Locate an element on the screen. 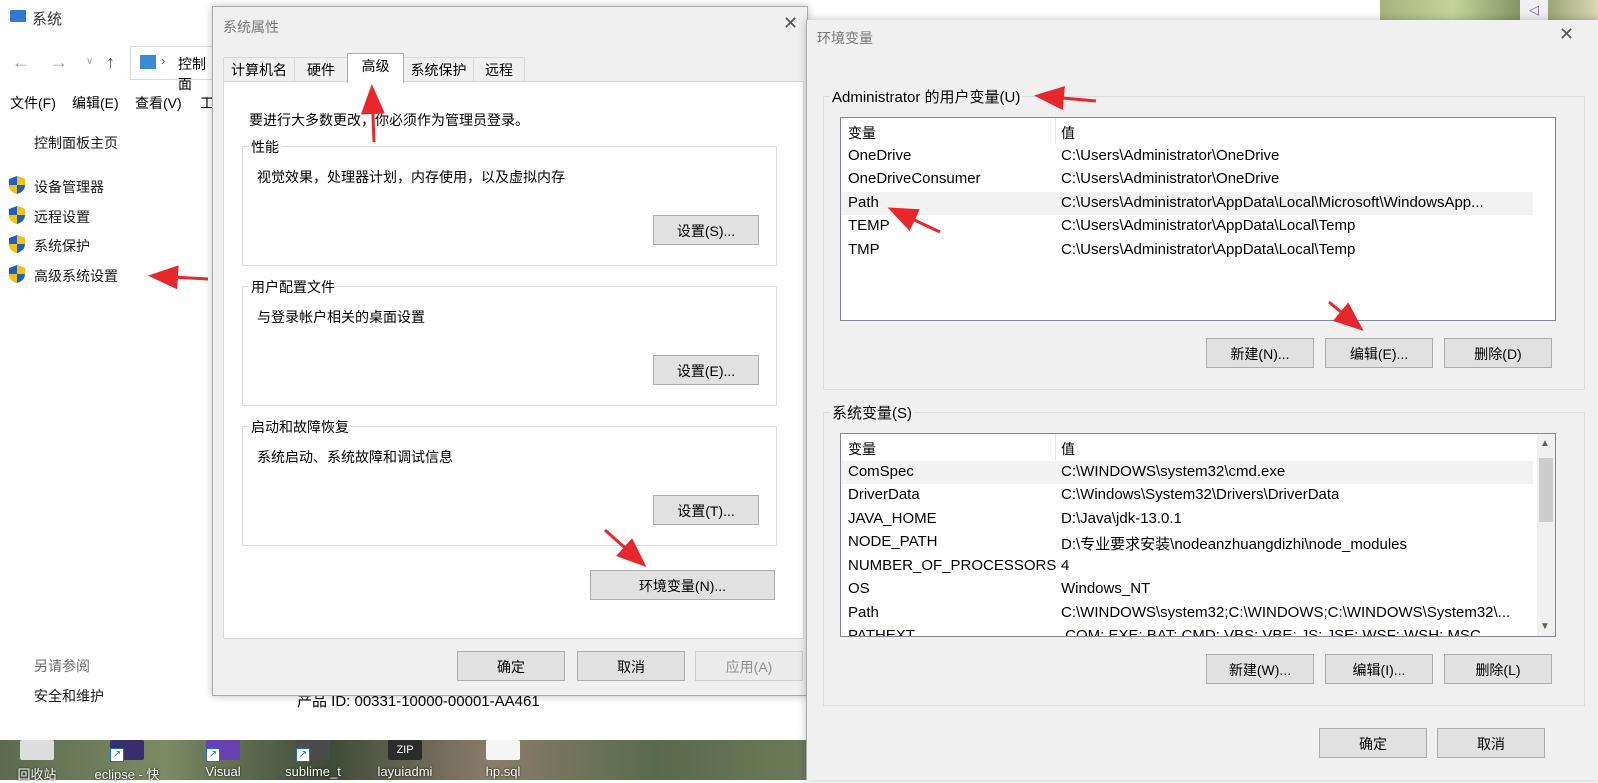 This screenshot has height=783, width=1598. tab-hardware: 硬件 is located at coordinates (321, 69).